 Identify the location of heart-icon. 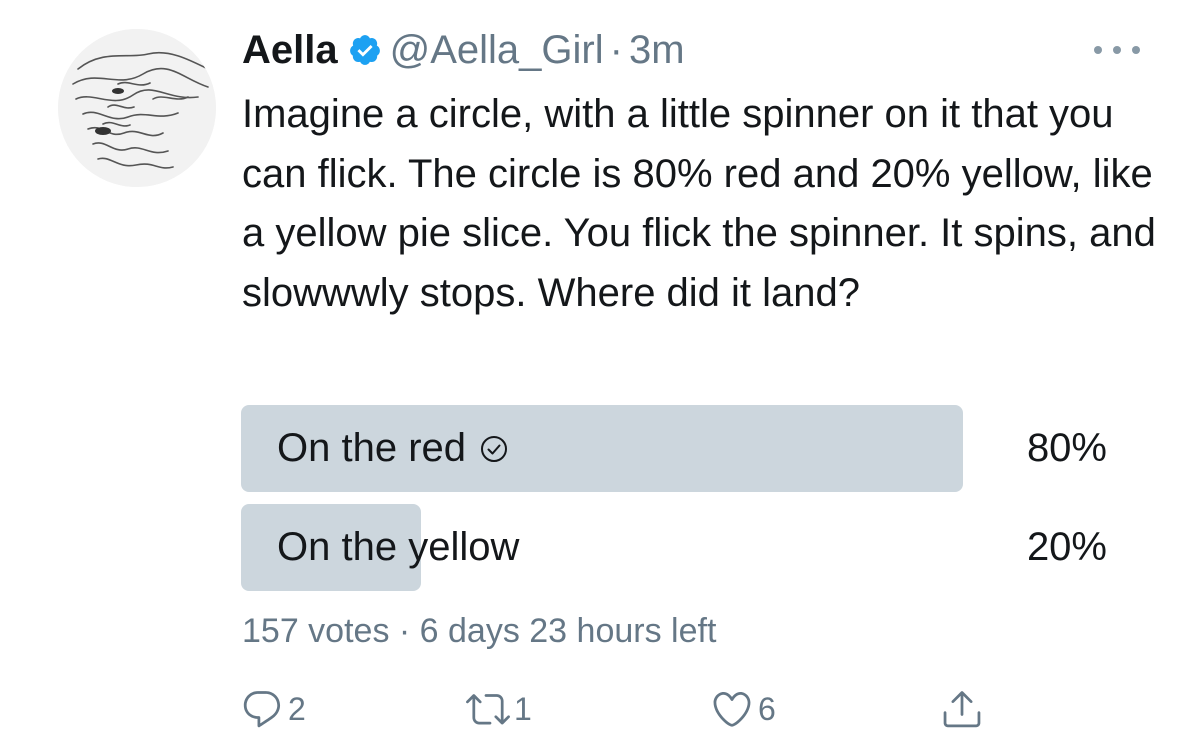
(732, 709).